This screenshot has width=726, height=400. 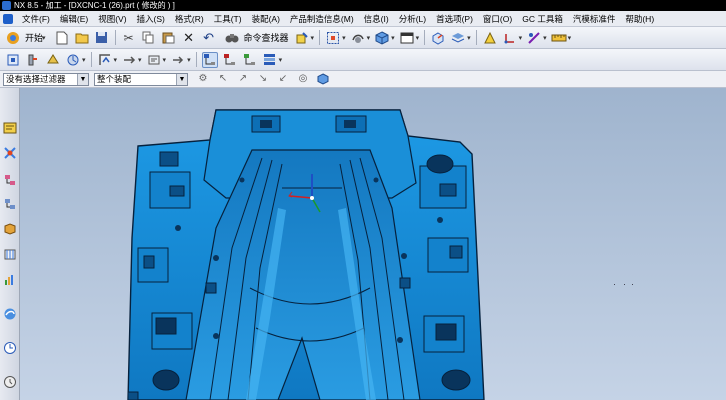 What do you see at coordinates (129, 38) in the screenshot?
I see `cut-icon: ✂` at bounding box center [129, 38].